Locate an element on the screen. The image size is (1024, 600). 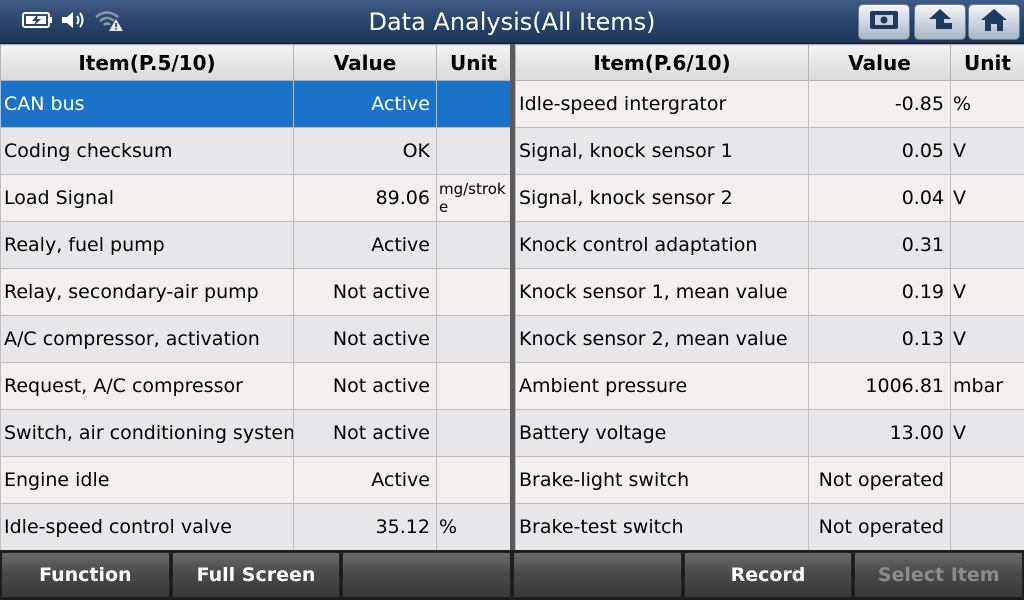
row-item: Battery voltage is located at coordinates (662, 433).